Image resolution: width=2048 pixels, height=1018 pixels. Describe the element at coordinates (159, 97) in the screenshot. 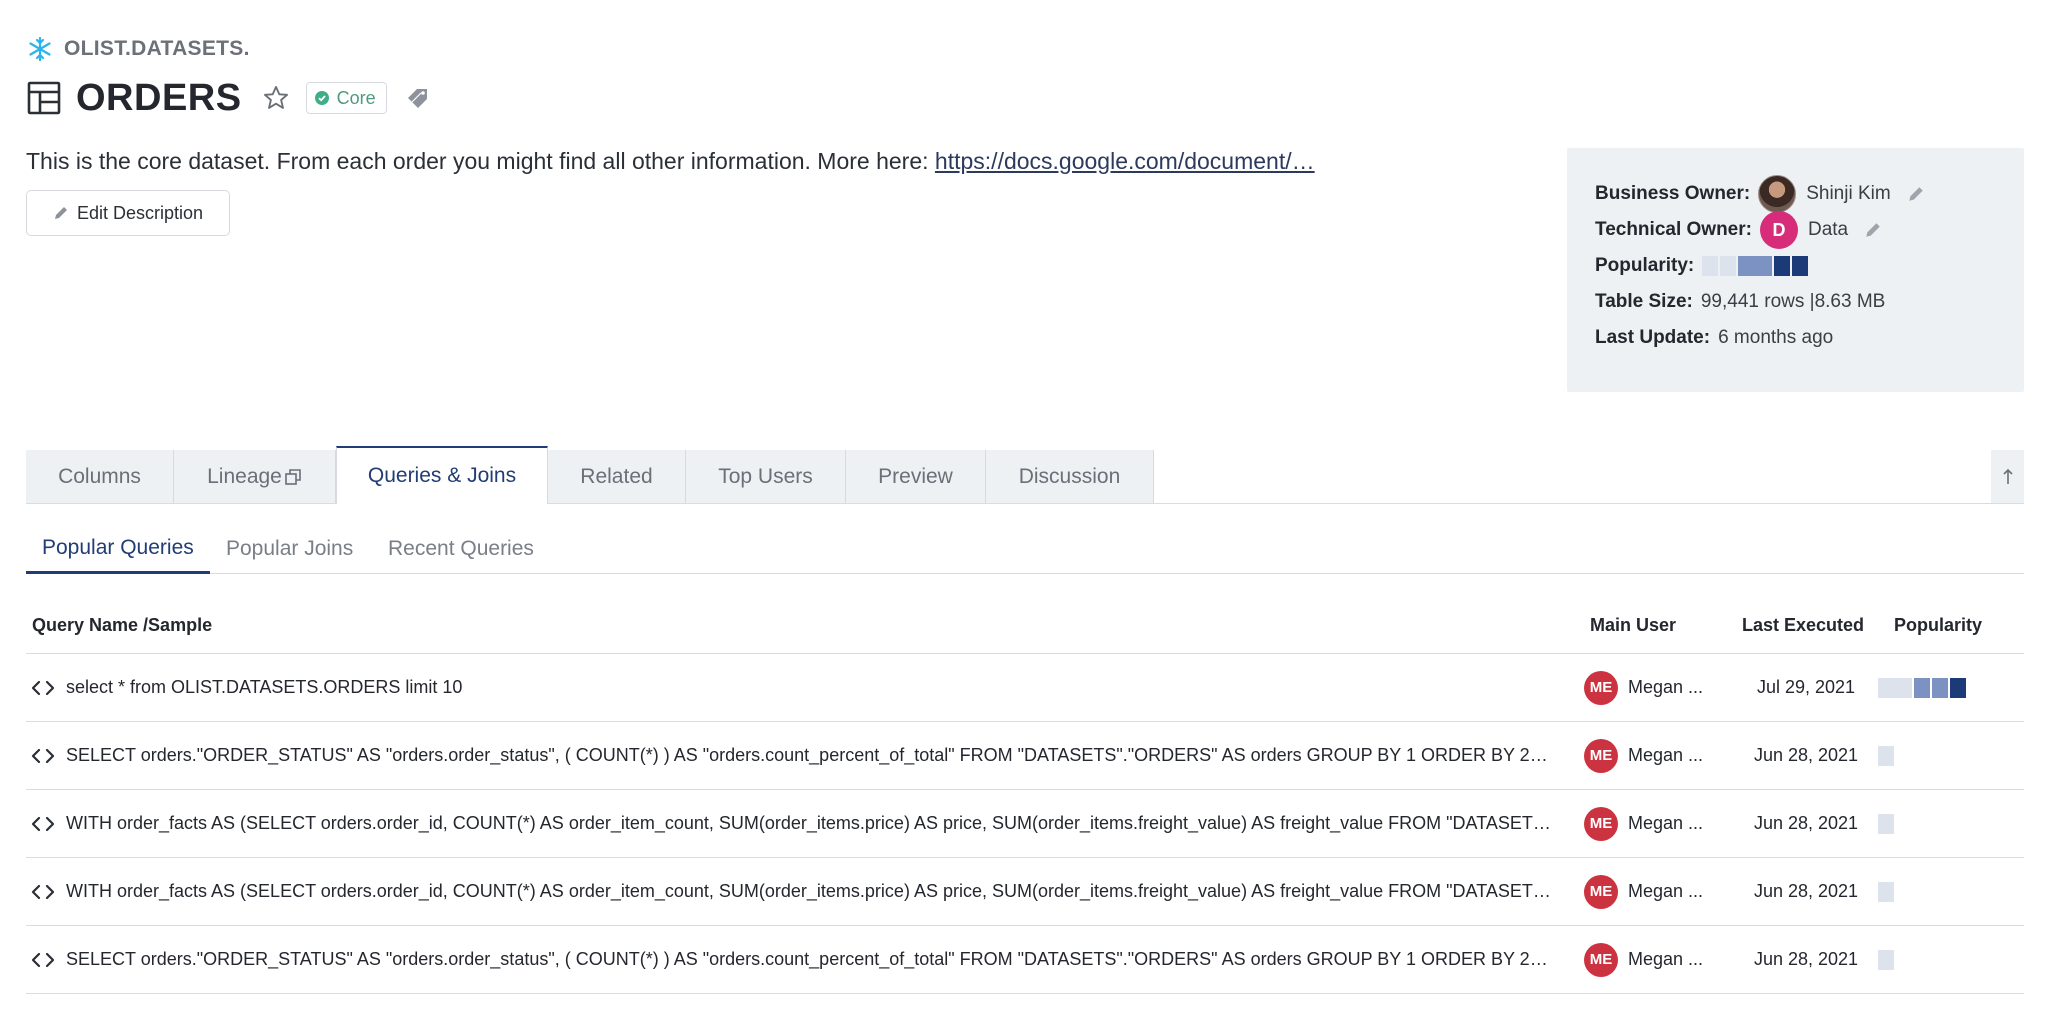

I see `page-title: ORDERS` at that location.